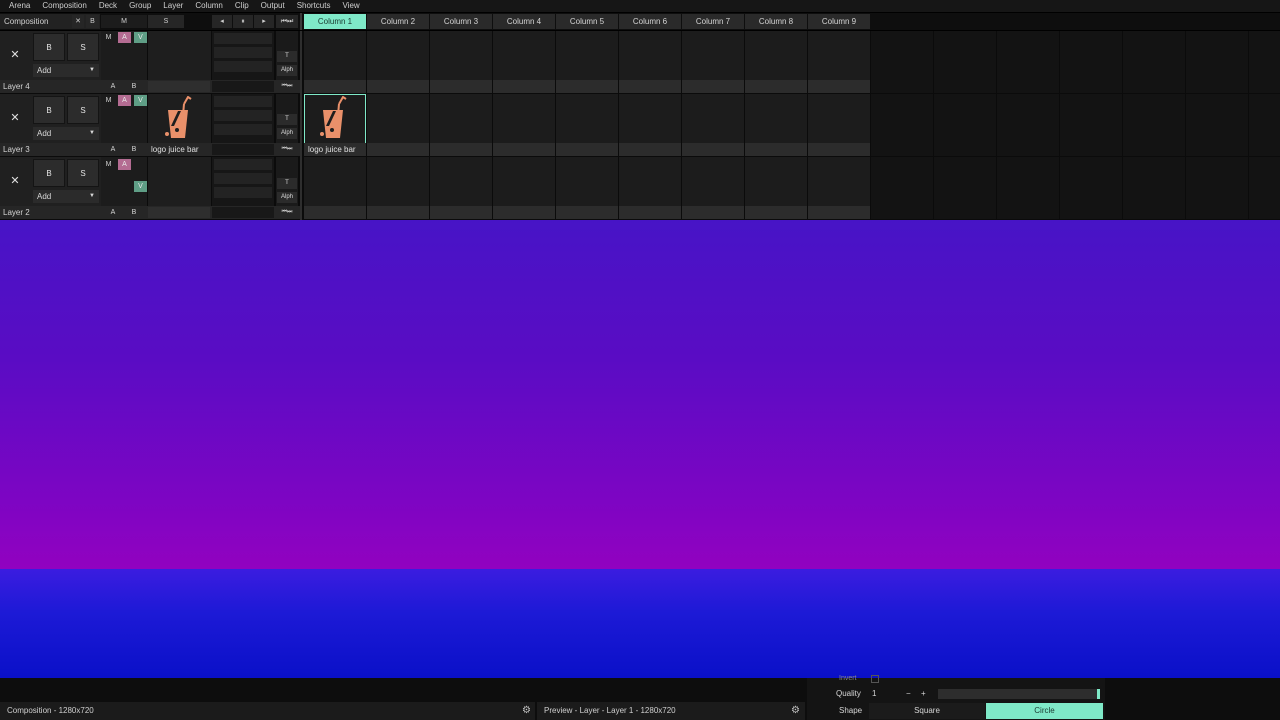 This screenshot has height=720, width=1280. I want to click on slider-handle, so click(1098, 694).